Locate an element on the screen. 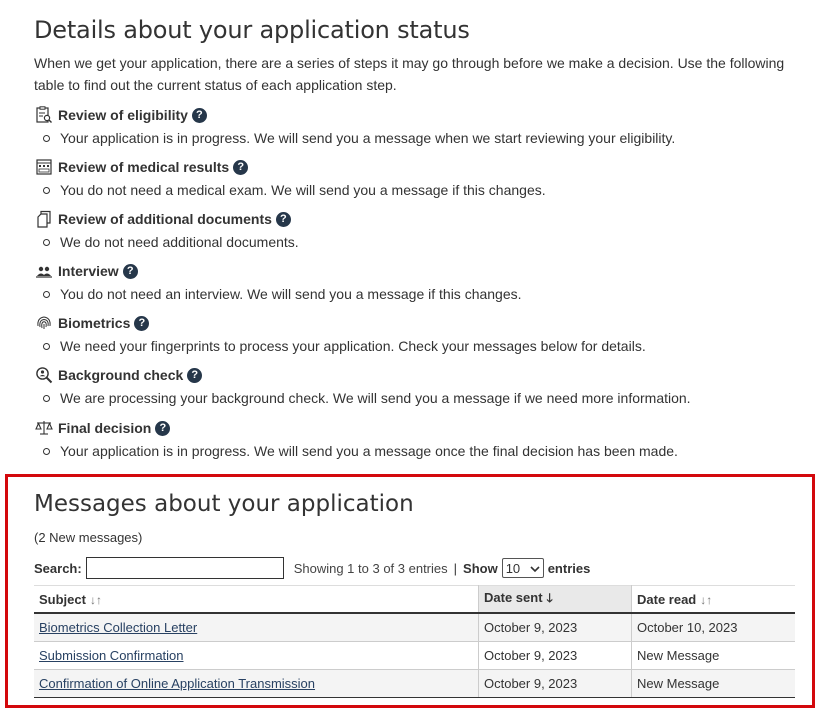 The width and height of the screenshot is (834, 716). step-title: Biometrics is located at coordinates (94, 323).